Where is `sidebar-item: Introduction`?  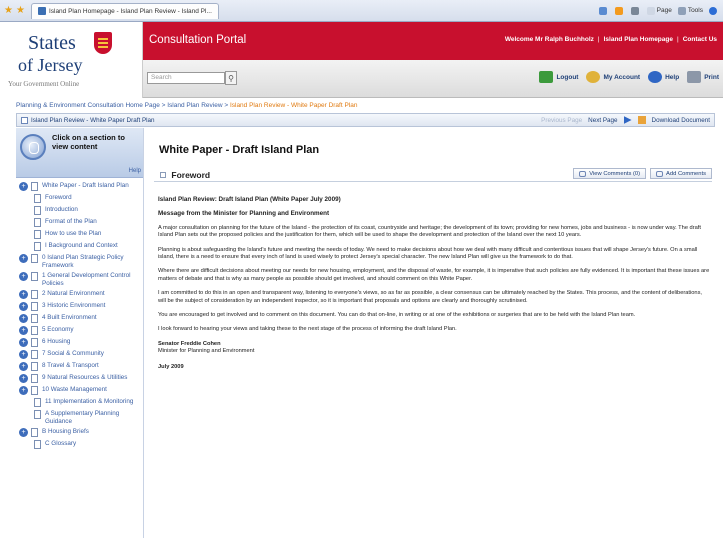 sidebar-item: Introduction is located at coordinates (79, 210).